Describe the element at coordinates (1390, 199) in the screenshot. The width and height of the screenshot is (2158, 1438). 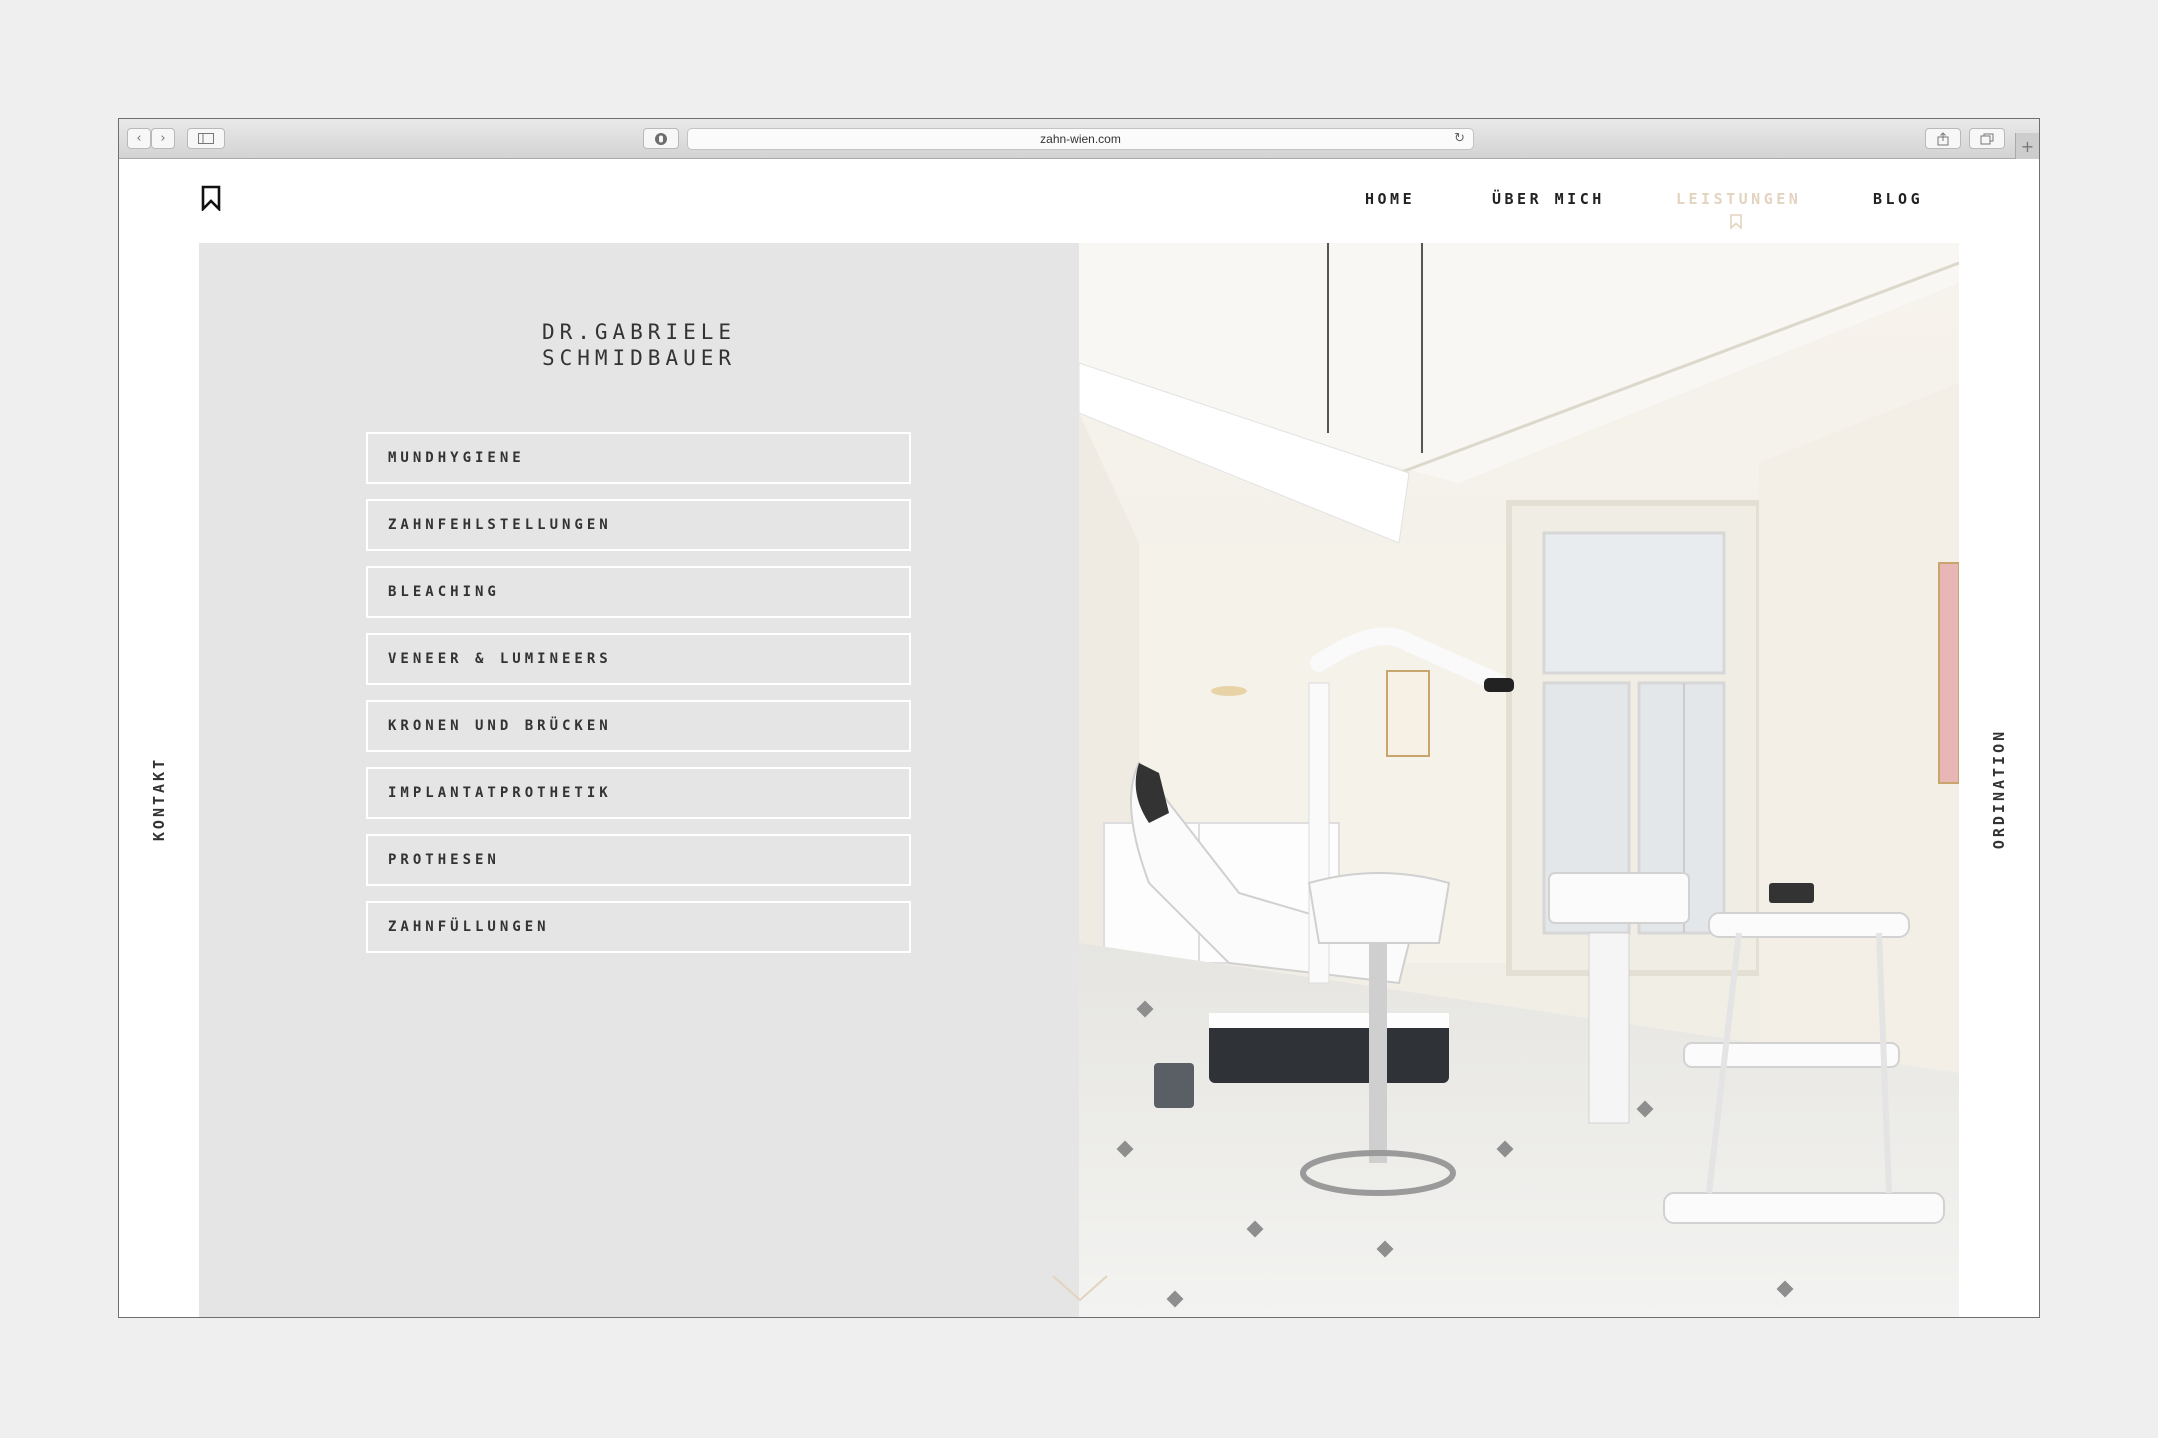
I see `nav-home: HOME` at that location.